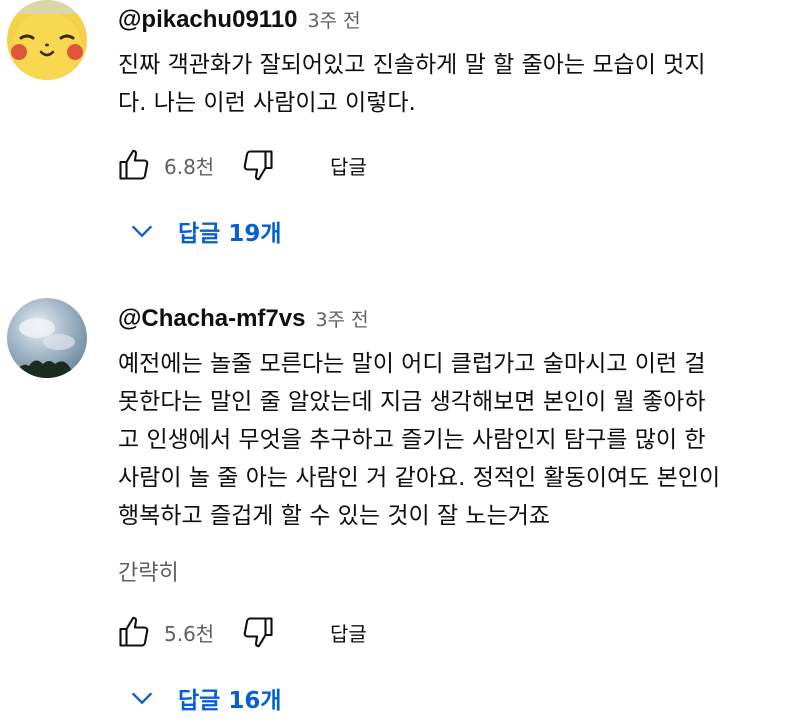  What do you see at coordinates (230, 234) in the screenshot?
I see `replies-label: 답글 19개` at bounding box center [230, 234].